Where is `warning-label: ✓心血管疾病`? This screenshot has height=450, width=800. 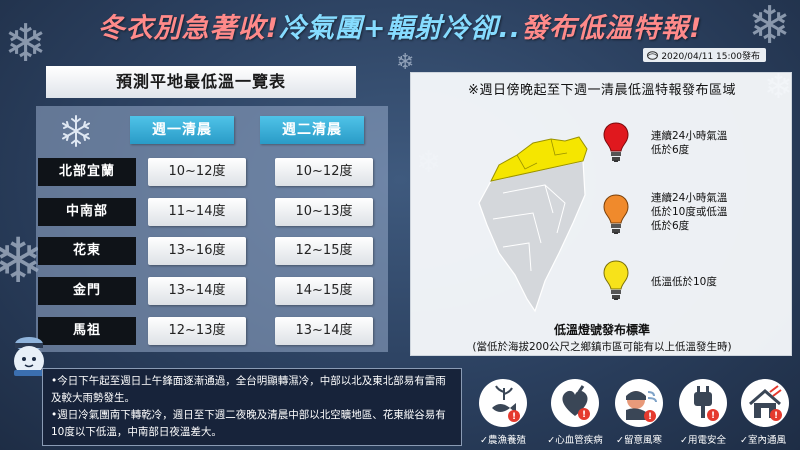
warning-label: ✓心血管疾病 is located at coordinates (575, 440).